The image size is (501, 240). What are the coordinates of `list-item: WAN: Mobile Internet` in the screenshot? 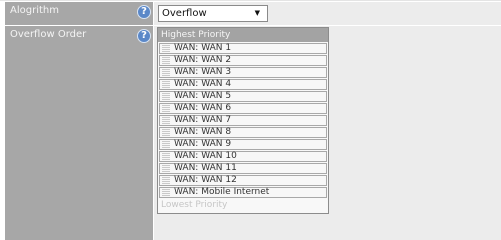 It's located at (243, 192).